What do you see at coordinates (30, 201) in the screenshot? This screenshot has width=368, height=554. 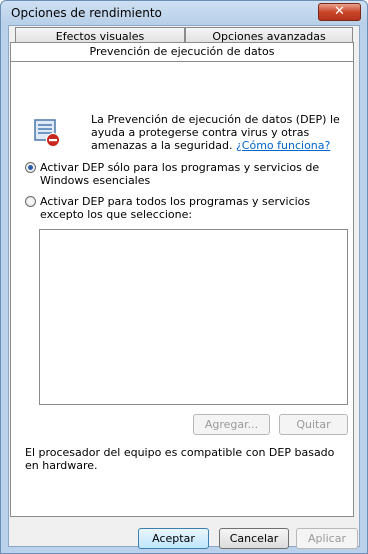 I see `radio-button-unchecked` at bounding box center [30, 201].